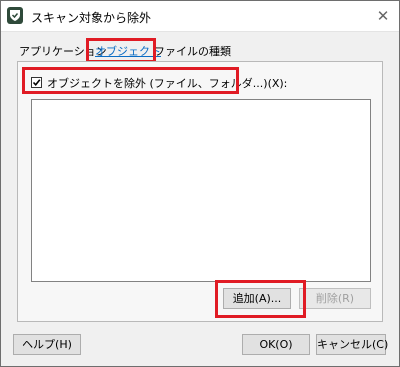  What do you see at coordinates (260, 299) in the screenshot?
I see `highlight-box-add` at bounding box center [260, 299].